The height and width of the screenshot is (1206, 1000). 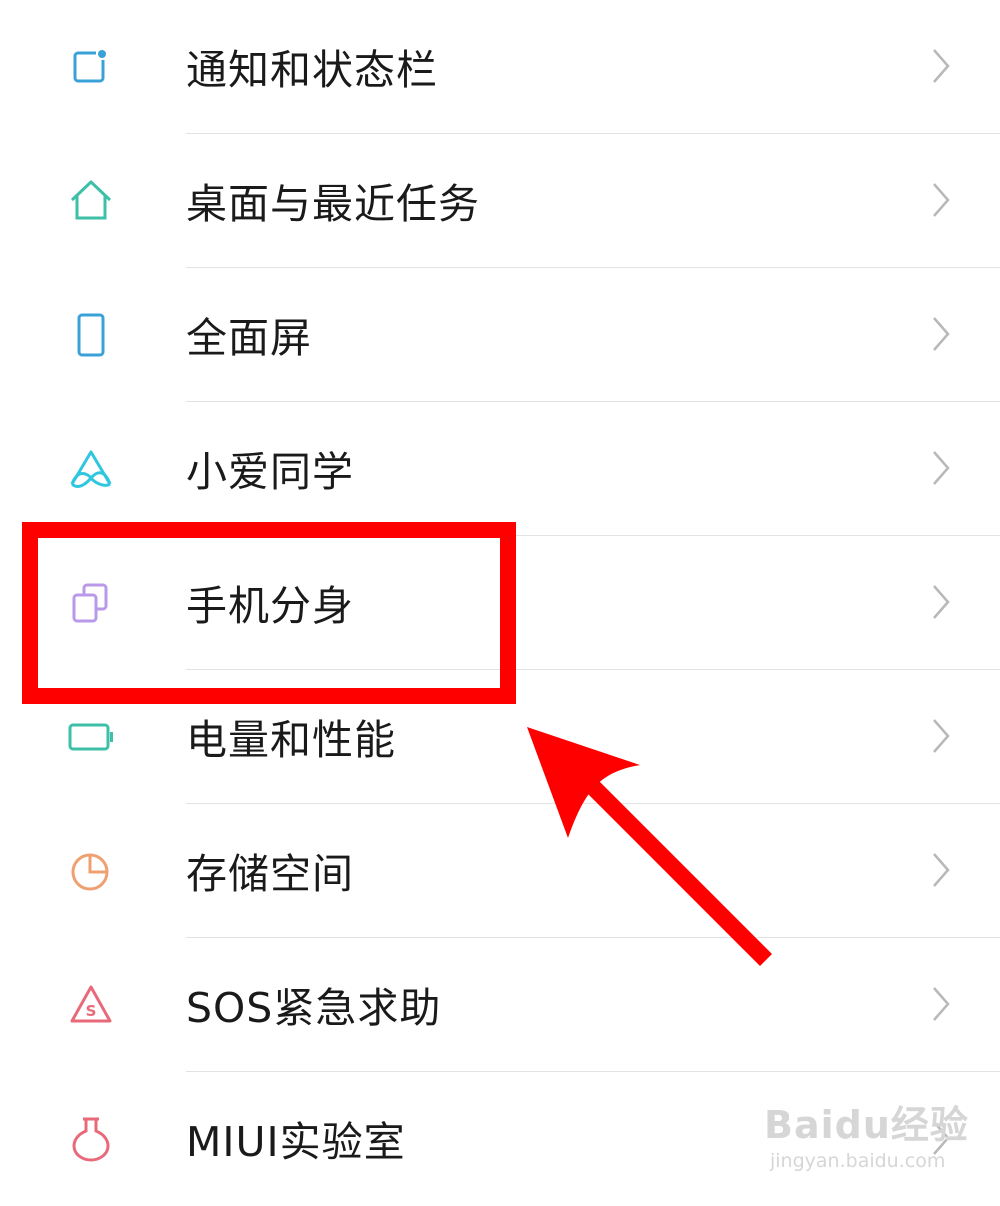 I want to click on xiaoai-icon, so click(x=91, y=469).